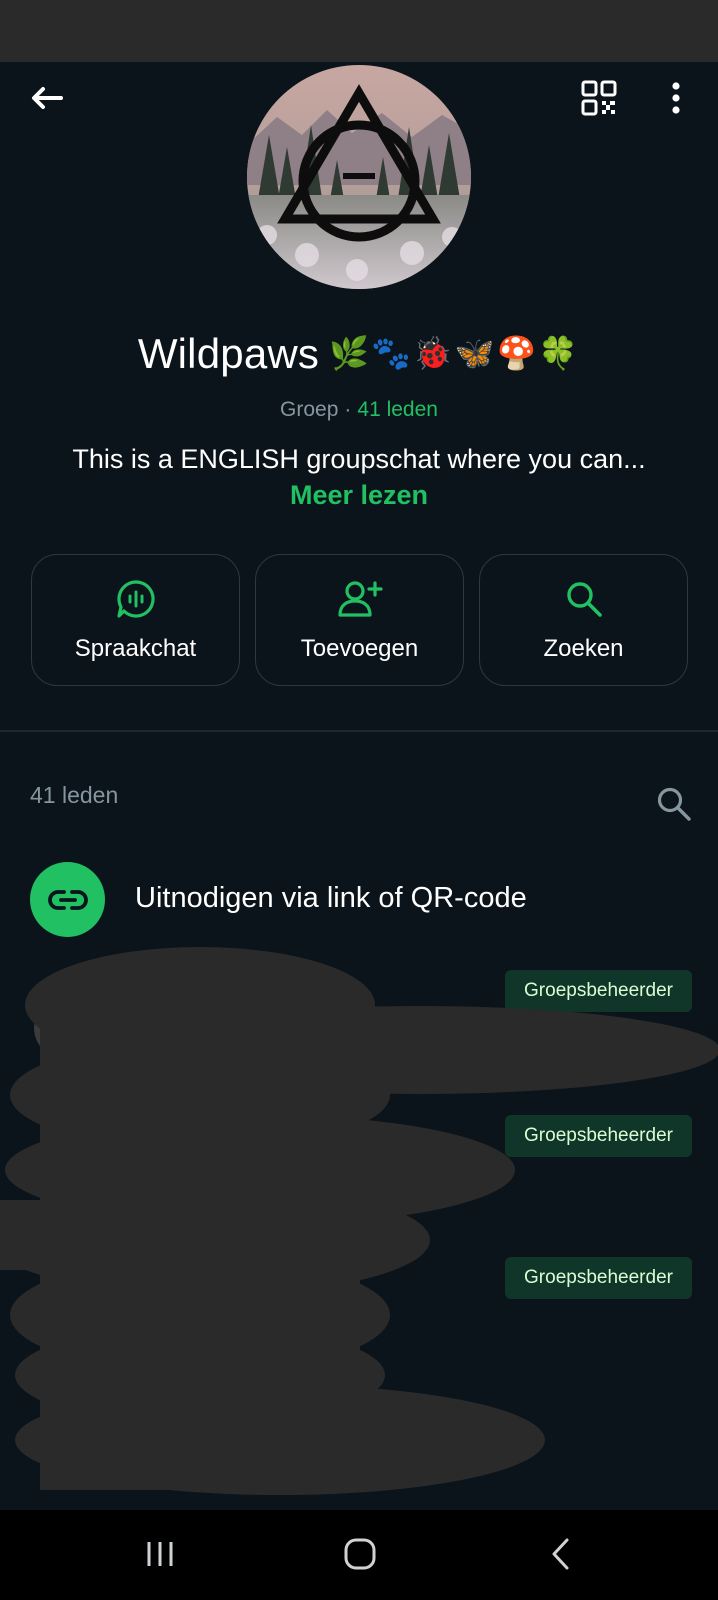 This screenshot has height=1600, width=718. Describe the element at coordinates (397, 409) in the screenshot. I see `group-member-count: 41 leden` at that location.